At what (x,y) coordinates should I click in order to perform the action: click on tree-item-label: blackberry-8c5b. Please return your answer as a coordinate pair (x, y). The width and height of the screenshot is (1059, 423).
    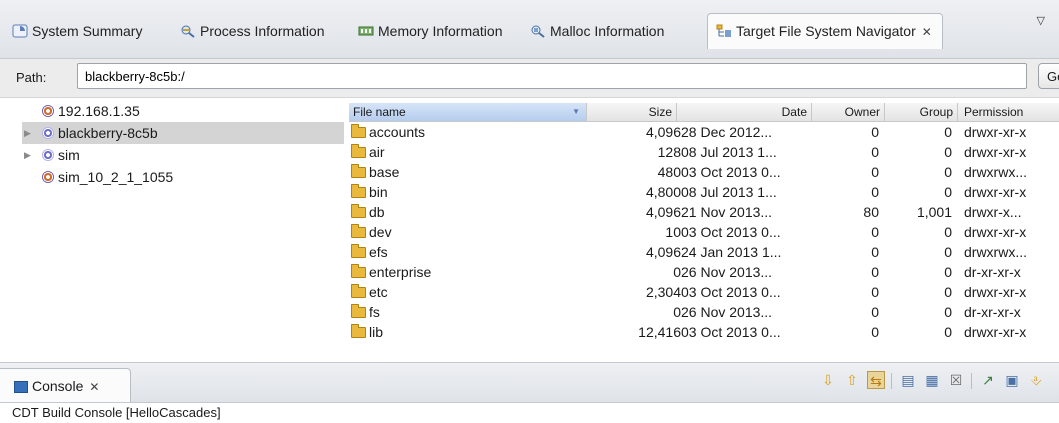
    Looking at the image, I should click on (108, 133).